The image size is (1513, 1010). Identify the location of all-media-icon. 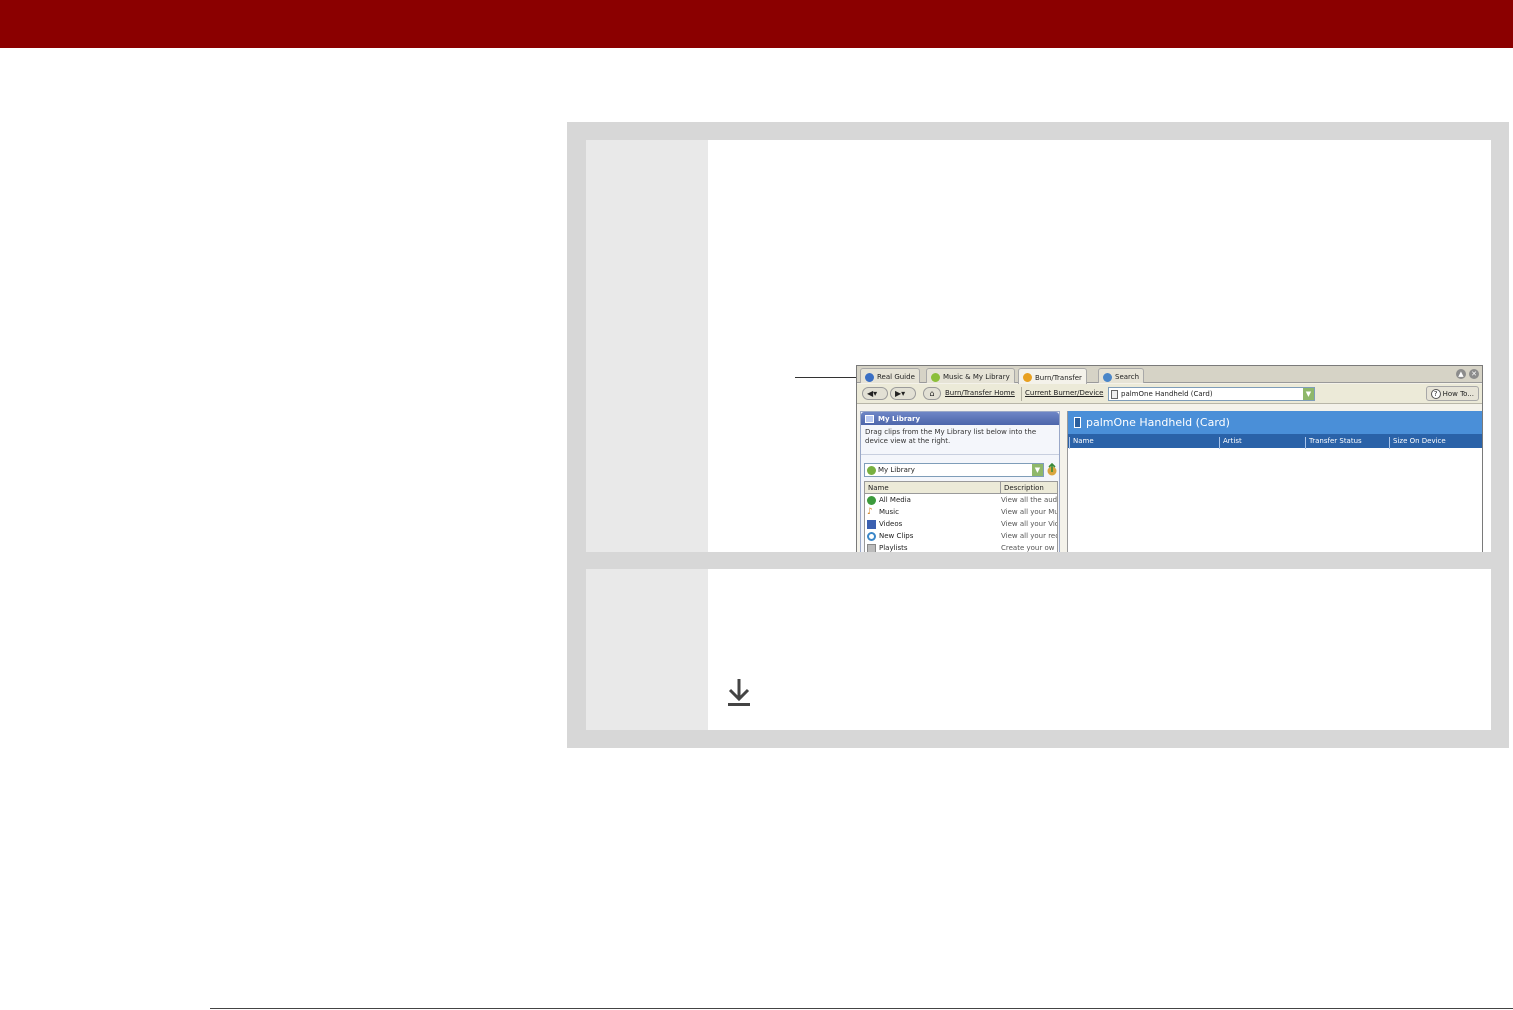
(871, 500).